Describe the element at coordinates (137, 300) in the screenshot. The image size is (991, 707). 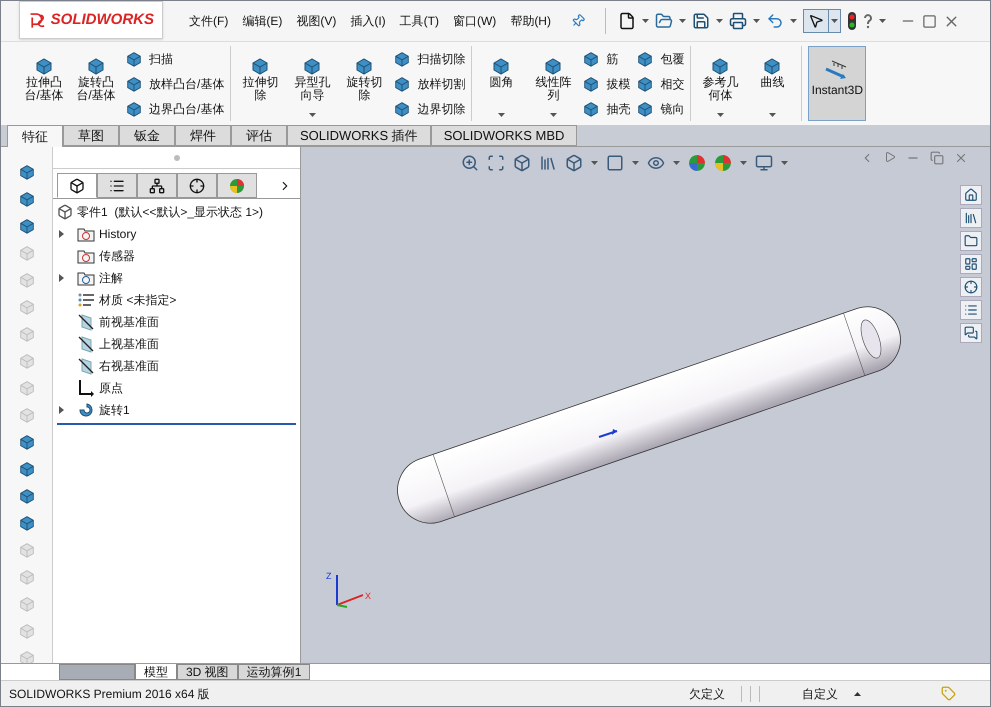
I see `tree-item: 材质 <未指定>` at that location.